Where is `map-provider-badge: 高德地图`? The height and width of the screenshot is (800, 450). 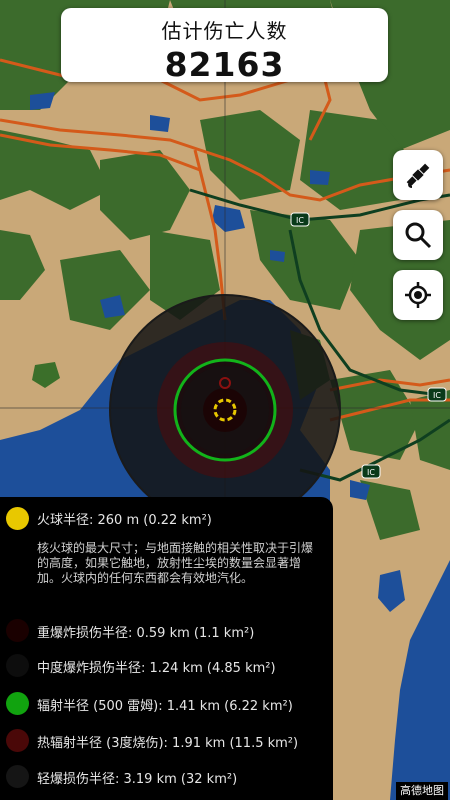
map-provider-badge: 高德地图 is located at coordinates (422, 791).